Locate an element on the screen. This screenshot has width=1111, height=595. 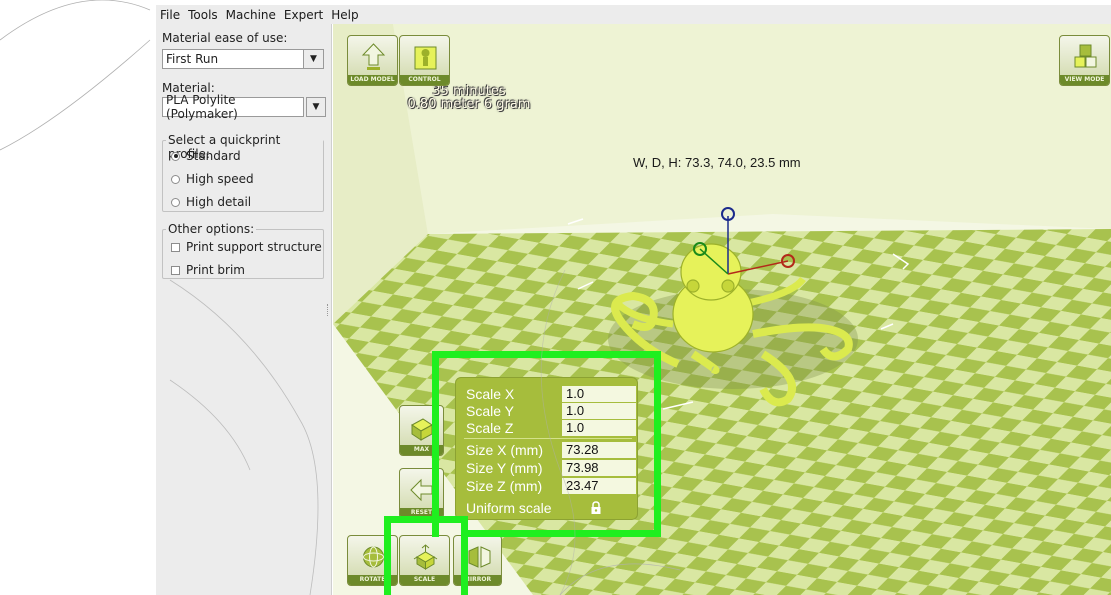
model-dimensions: W, D, H: 73.3, 74.0, 23.5 mm is located at coordinates (717, 162).